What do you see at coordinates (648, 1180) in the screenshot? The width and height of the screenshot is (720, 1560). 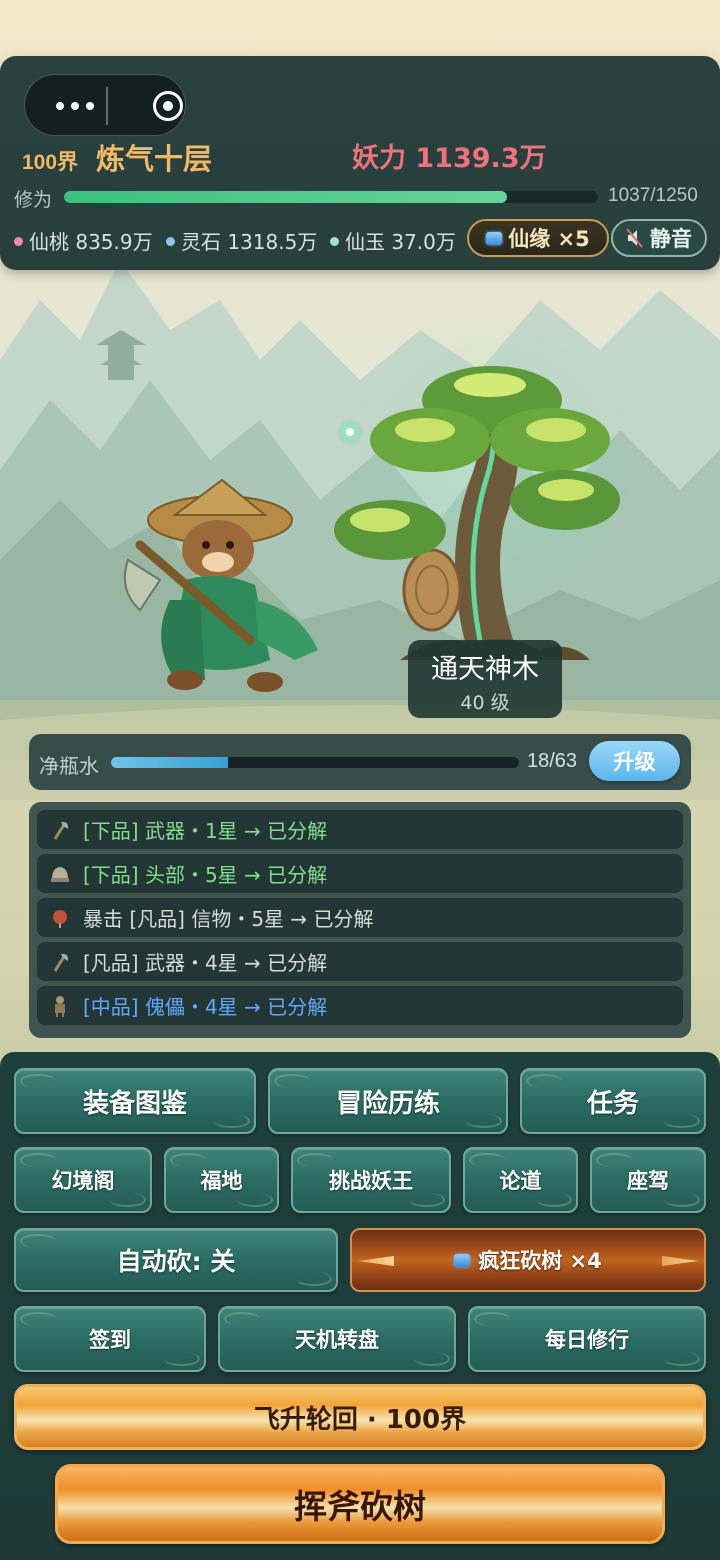 I see `mount-button: 座驾` at bounding box center [648, 1180].